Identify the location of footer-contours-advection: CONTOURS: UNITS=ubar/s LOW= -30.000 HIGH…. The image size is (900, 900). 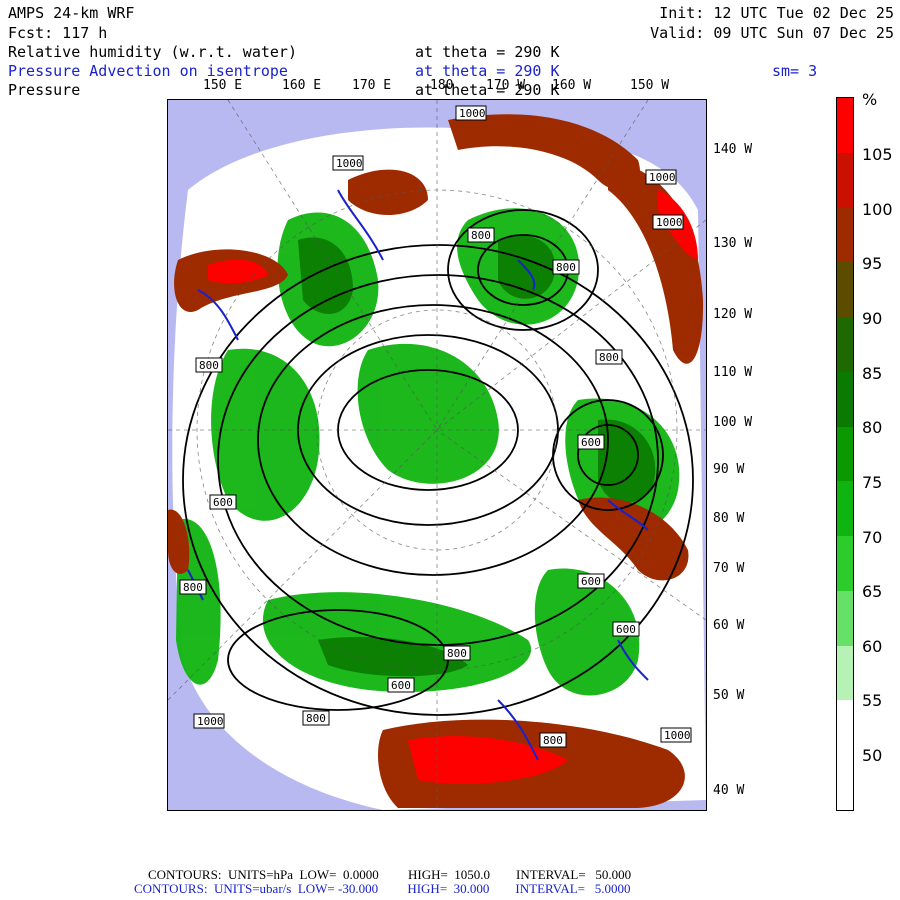
(382, 888).